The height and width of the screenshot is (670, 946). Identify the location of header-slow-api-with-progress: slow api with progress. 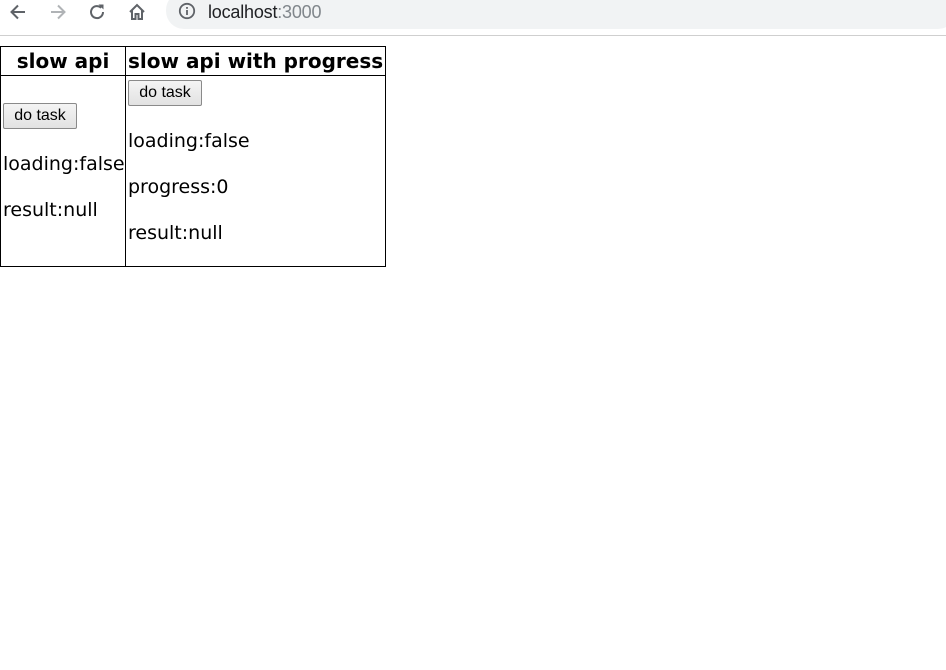
(255, 61).